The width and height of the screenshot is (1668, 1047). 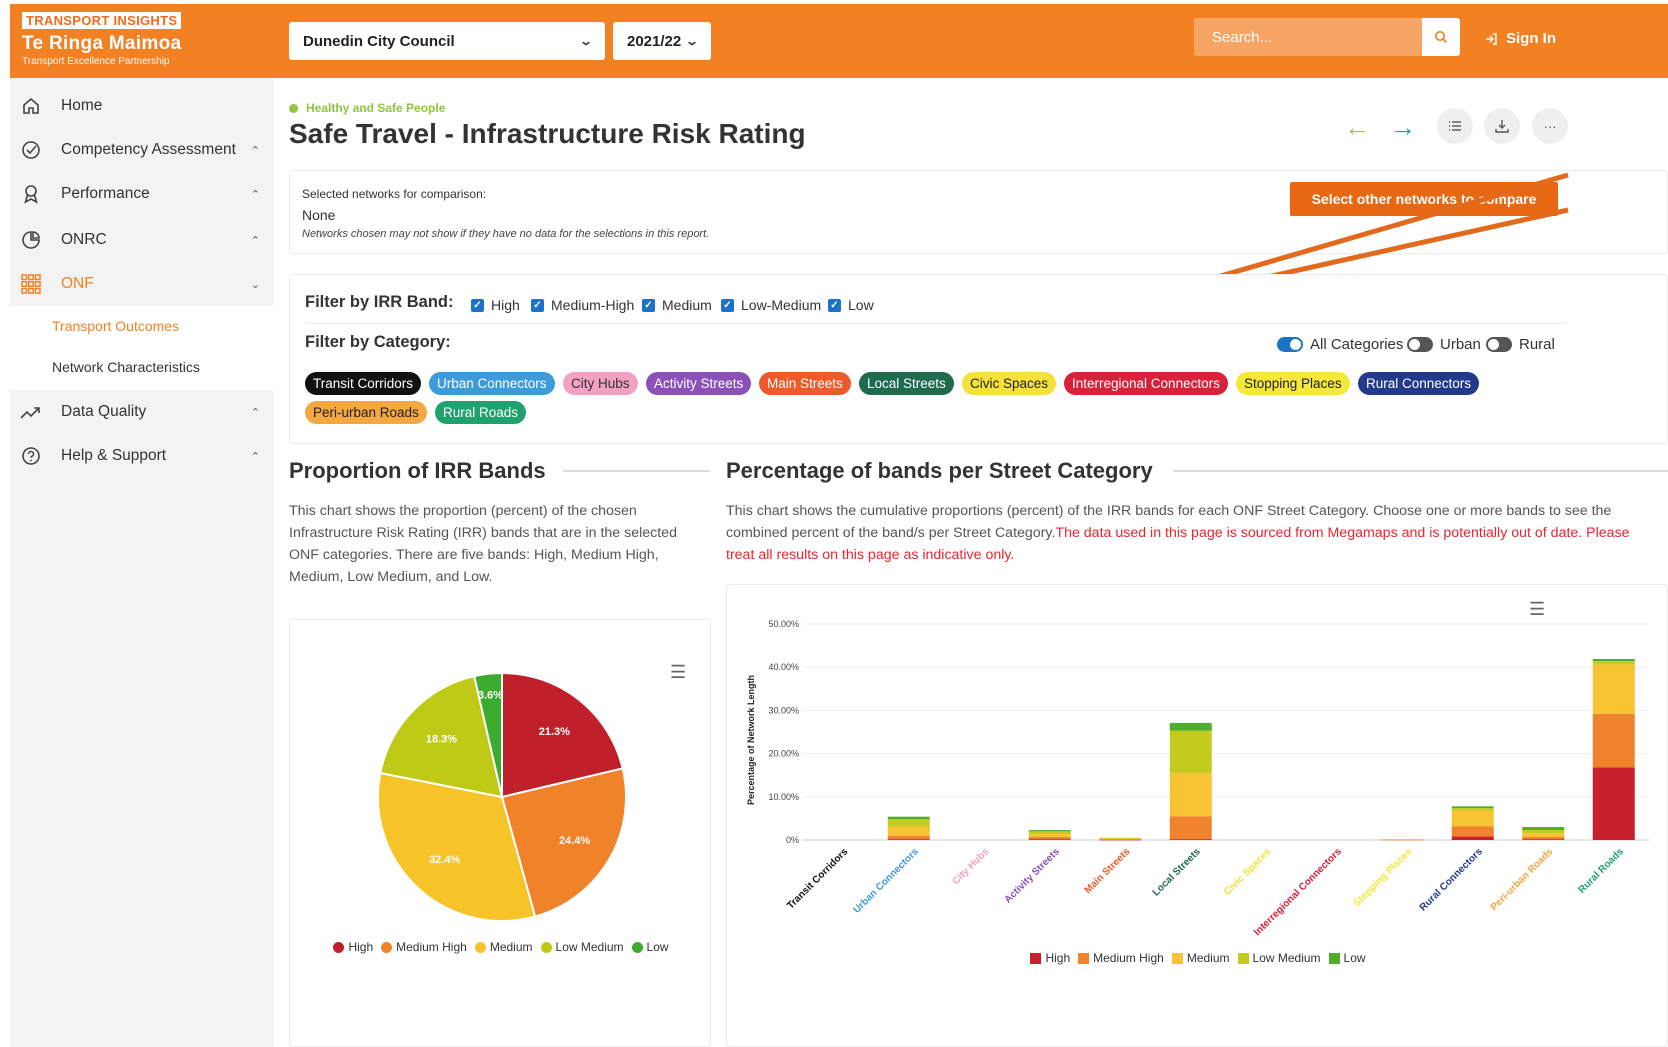 What do you see at coordinates (1502, 126) in the screenshot?
I see `download-button` at bounding box center [1502, 126].